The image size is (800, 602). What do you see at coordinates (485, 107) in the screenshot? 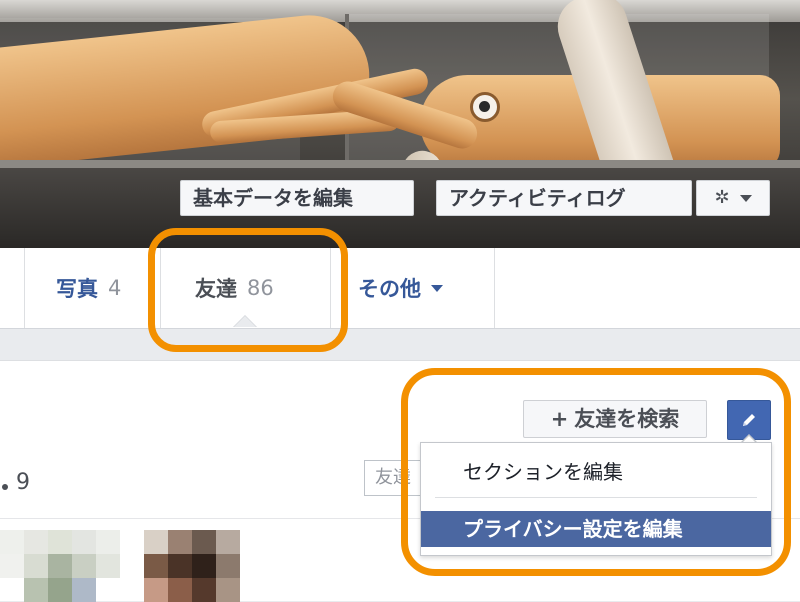
I see `cover-squid-eye` at bounding box center [485, 107].